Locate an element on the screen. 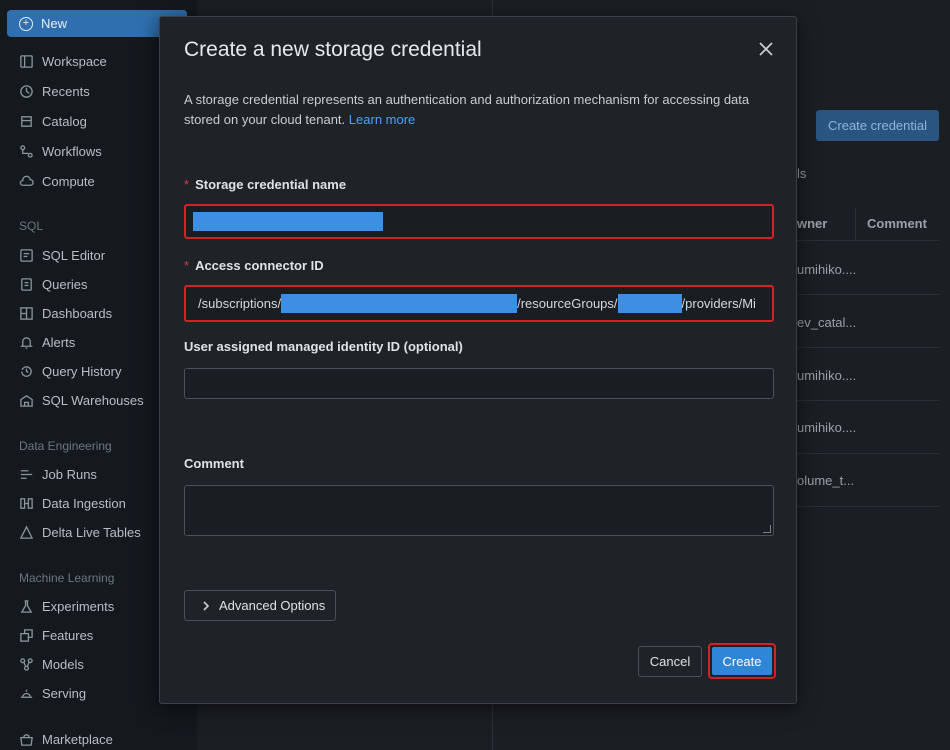  connector-label: * Access connector ID is located at coordinates (254, 265).